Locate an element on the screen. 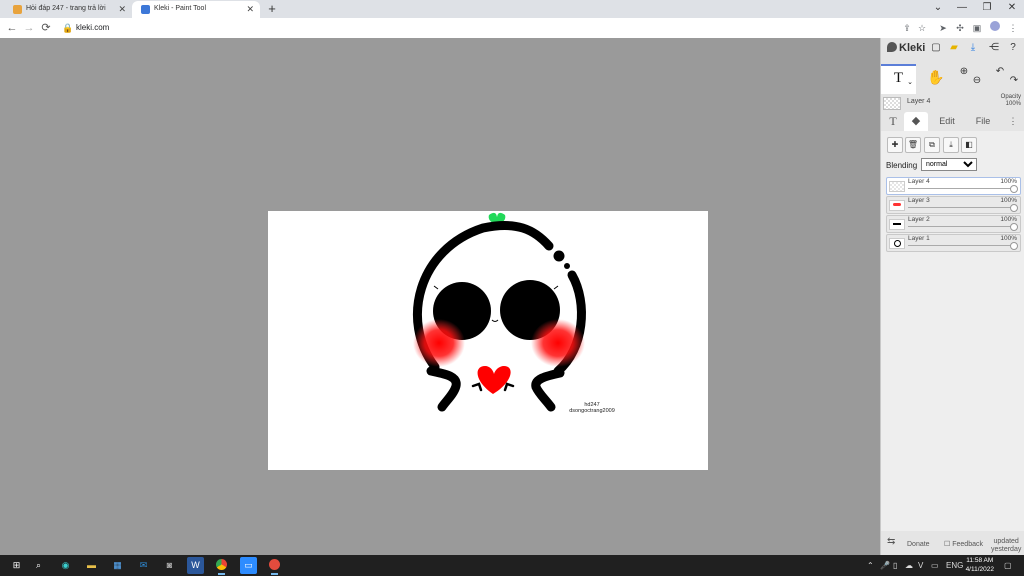 The width and height of the screenshot is (1024, 576). tab-favicon-icon is located at coordinates (145, 9).